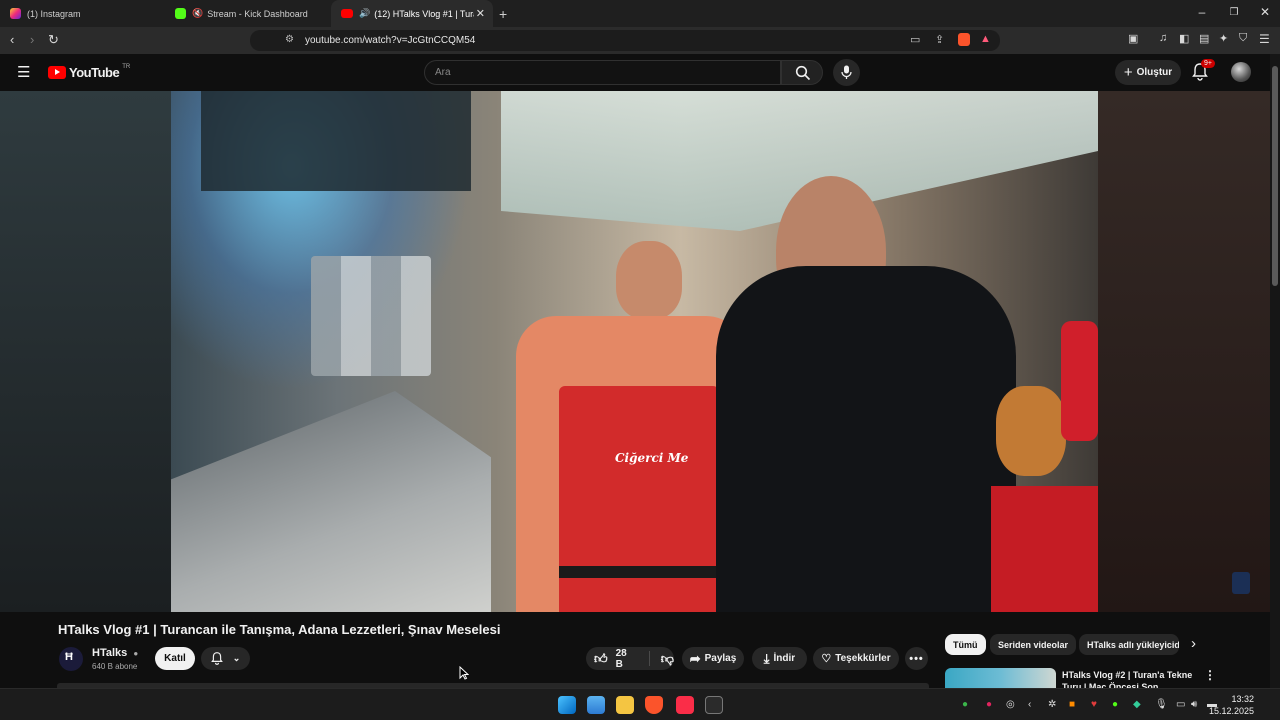  Describe the element at coordinates (1231, 711) in the screenshot. I see `clock-date: 15.12.2025` at that location.